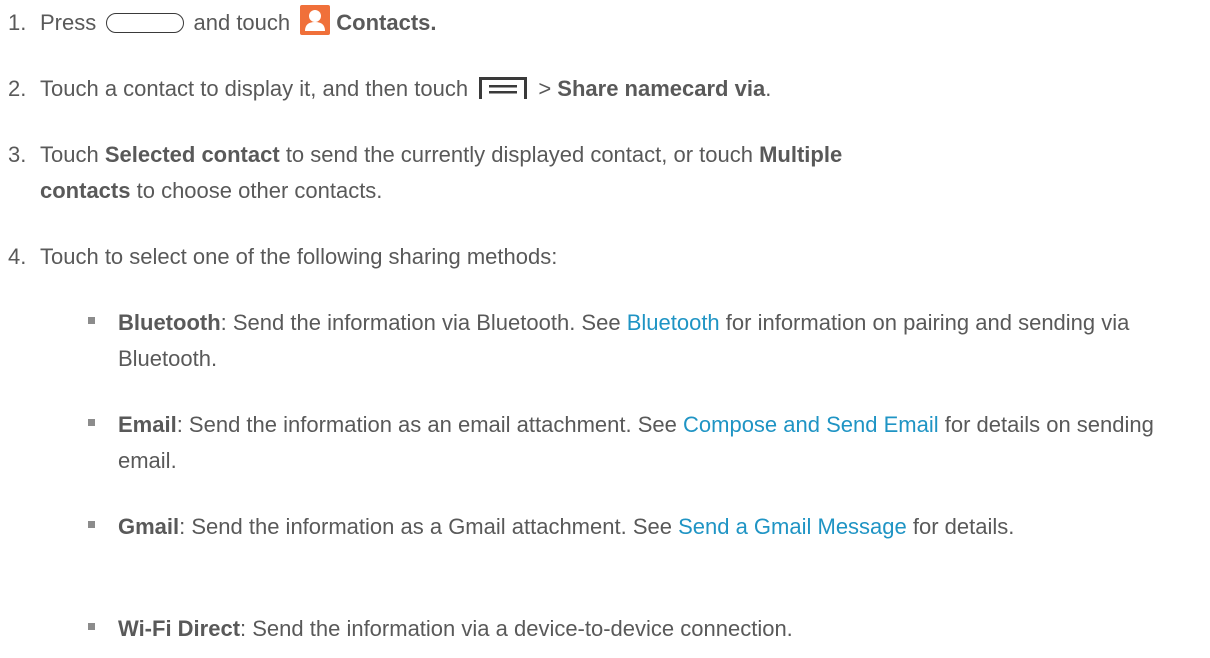 The image size is (1210, 658). Describe the element at coordinates (192, 154) in the screenshot. I see `selected-contact-label: Selected contact` at that location.